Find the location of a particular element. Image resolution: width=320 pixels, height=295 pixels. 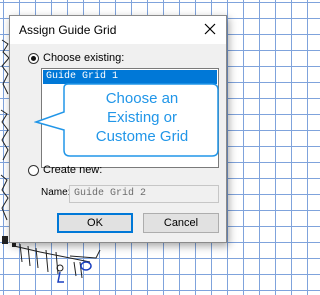

name-field: Guide Grid 2 is located at coordinates (144, 194).